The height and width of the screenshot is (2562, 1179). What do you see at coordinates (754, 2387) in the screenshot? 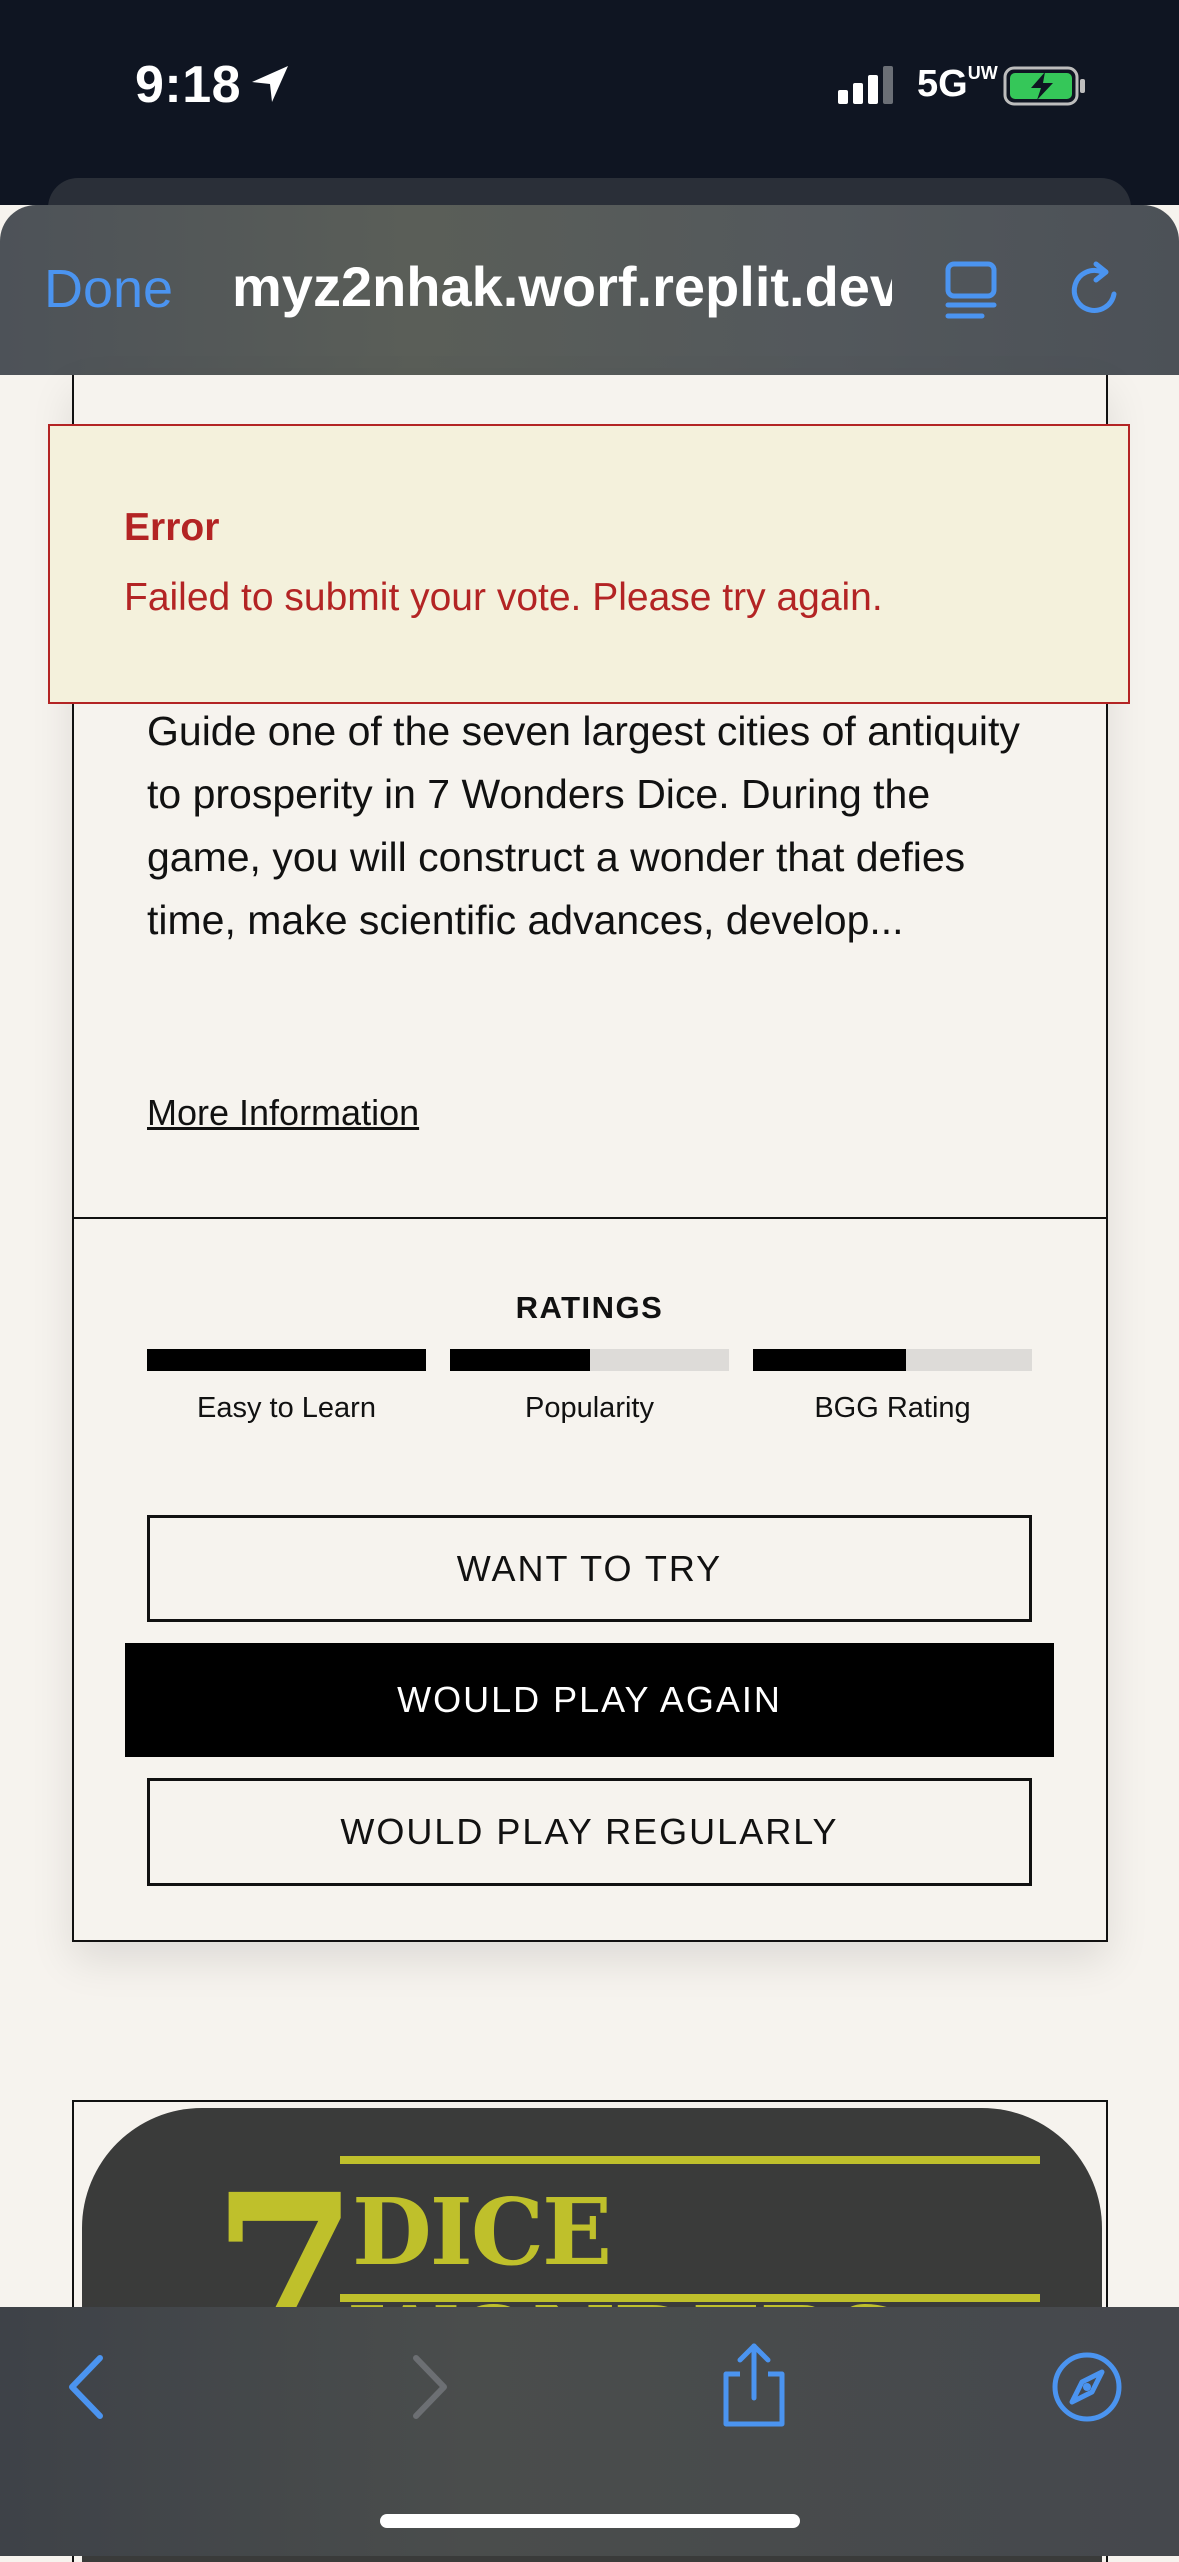
I see `share-icon` at bounding box center [754, 2387].